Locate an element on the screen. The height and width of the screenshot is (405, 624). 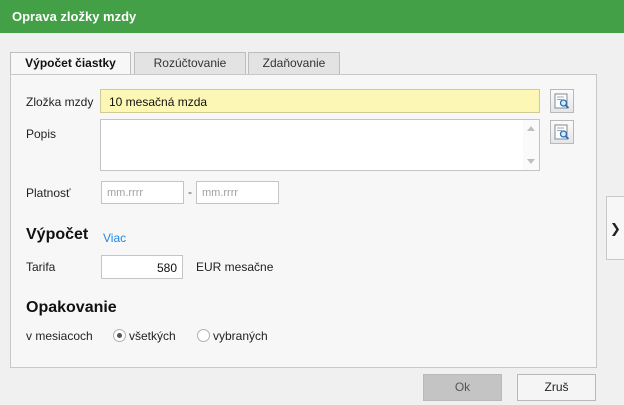
popis-scrollbar is located at coordinates (531, 145).